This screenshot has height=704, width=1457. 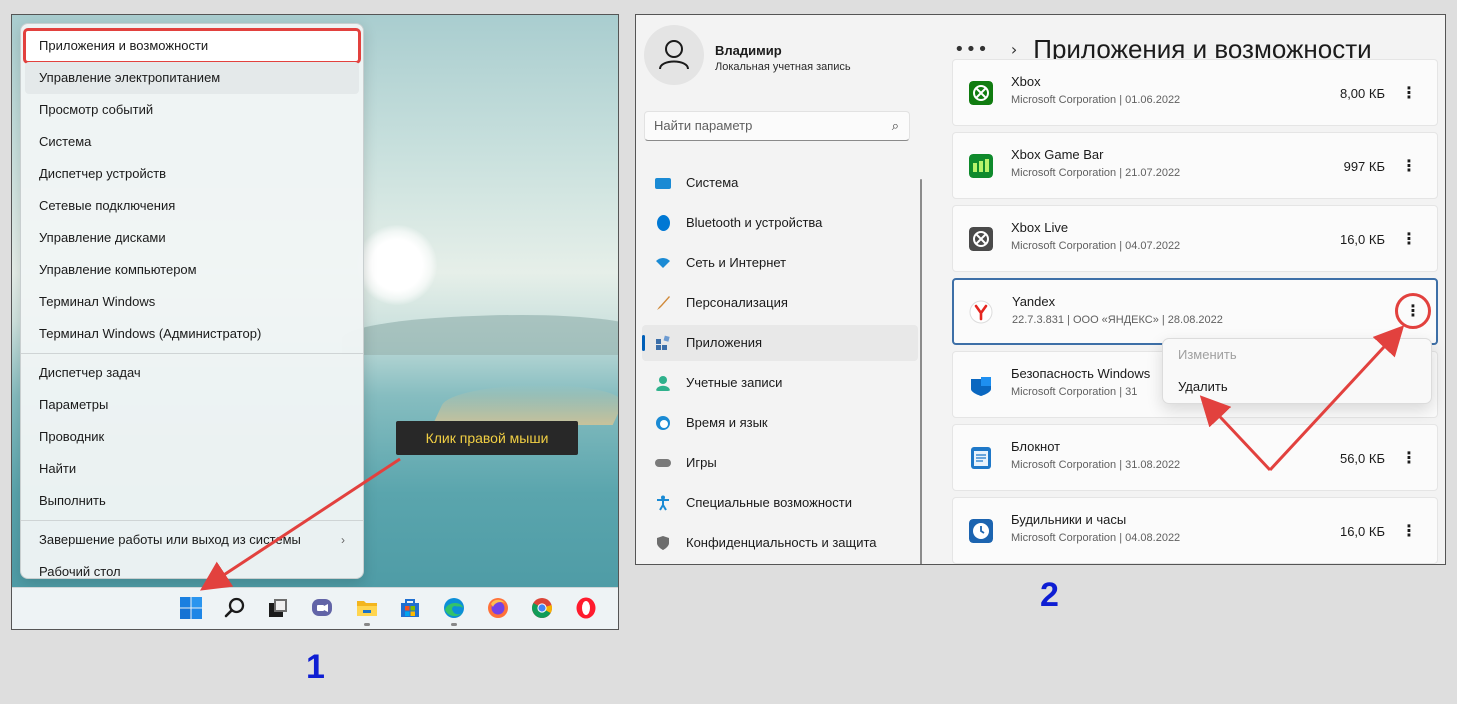 I want to click on wifi-icon, so click(x=663, y=263).